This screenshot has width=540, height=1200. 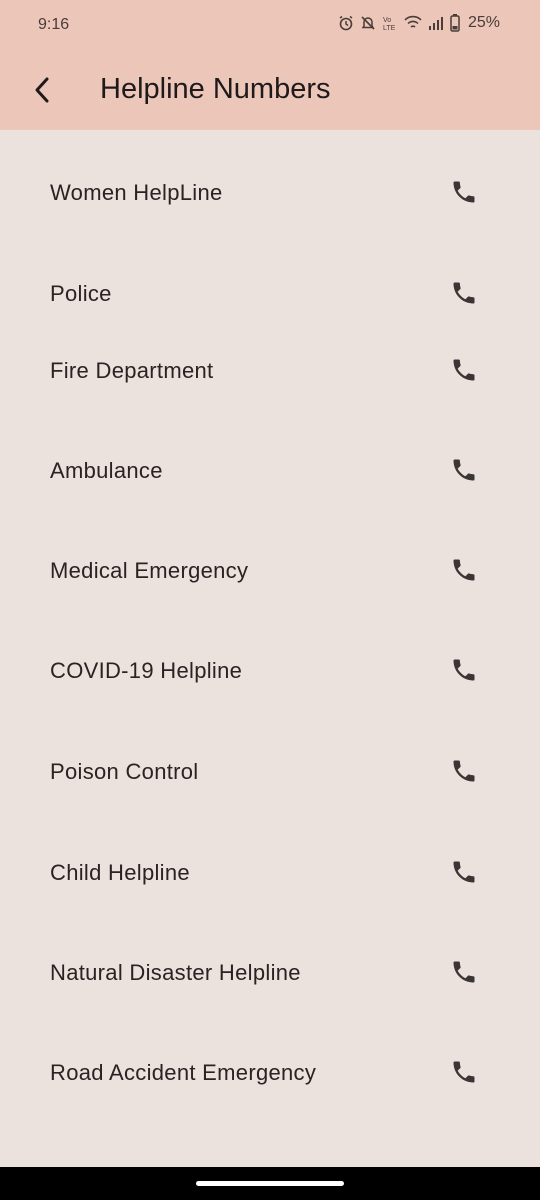 What do you see at coordinates (483, 22) in the screenshot?
I see `battery-percent: 25%` at bounding box center [483, 22].